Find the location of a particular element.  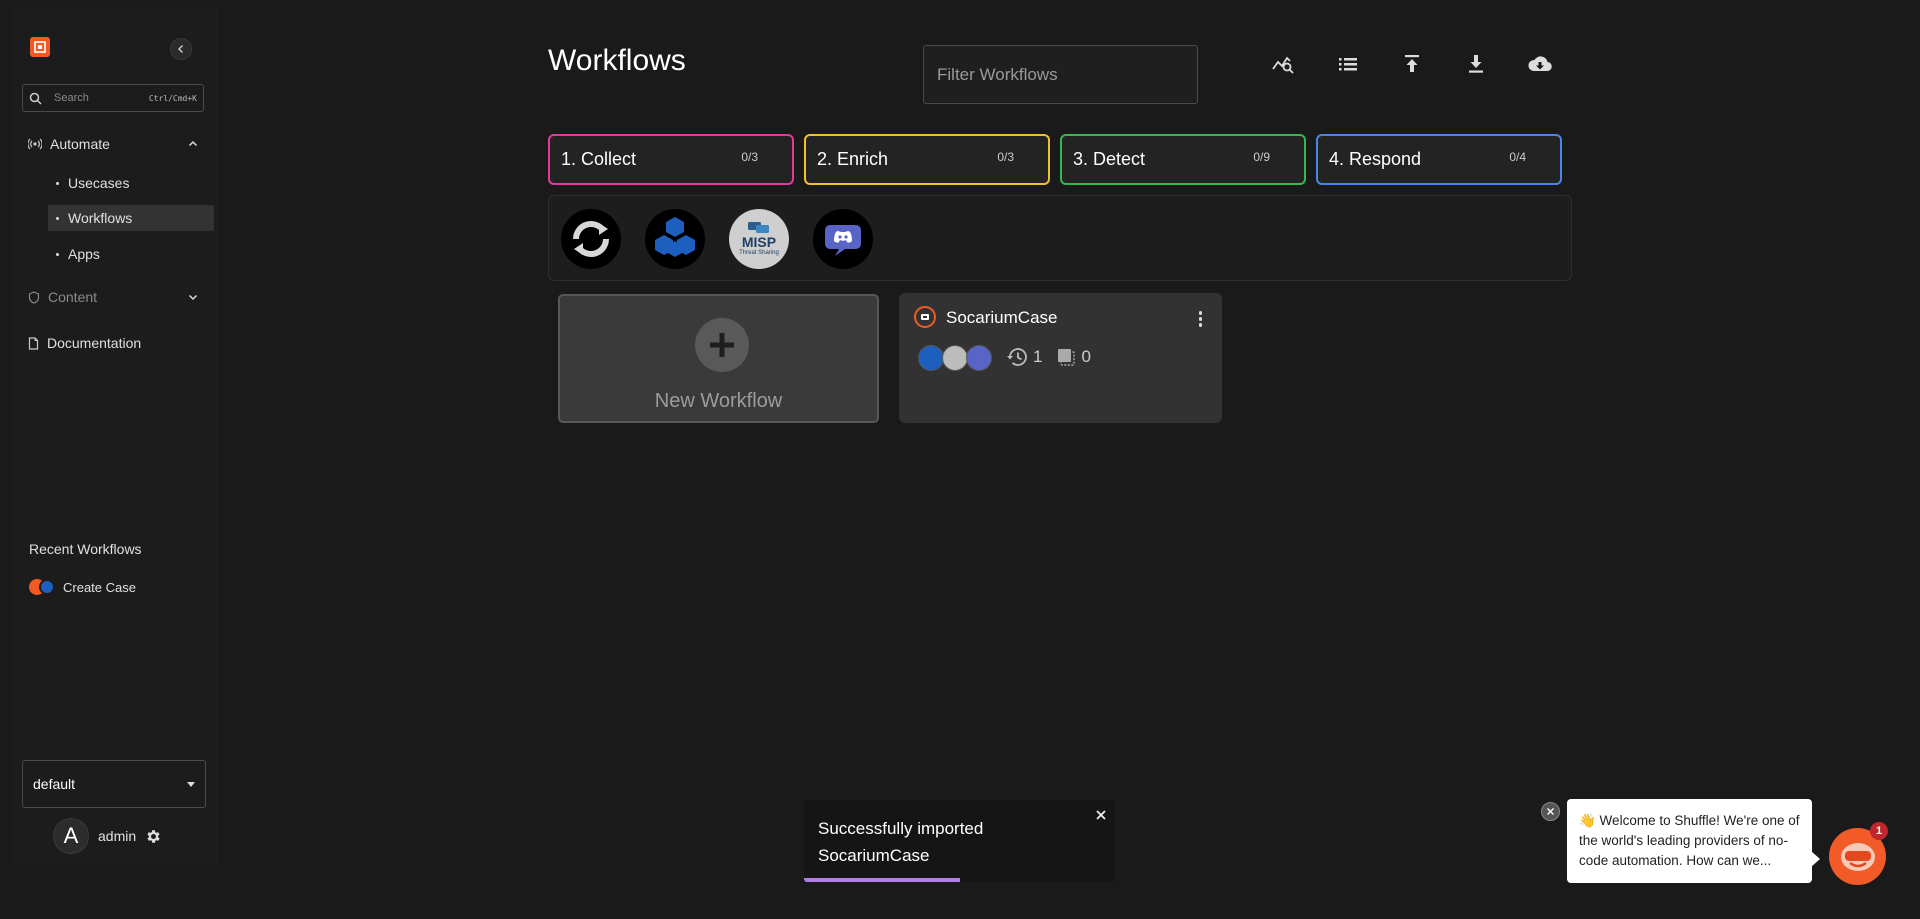

shuffle-logo-icon is located at coordinates (40, 47).